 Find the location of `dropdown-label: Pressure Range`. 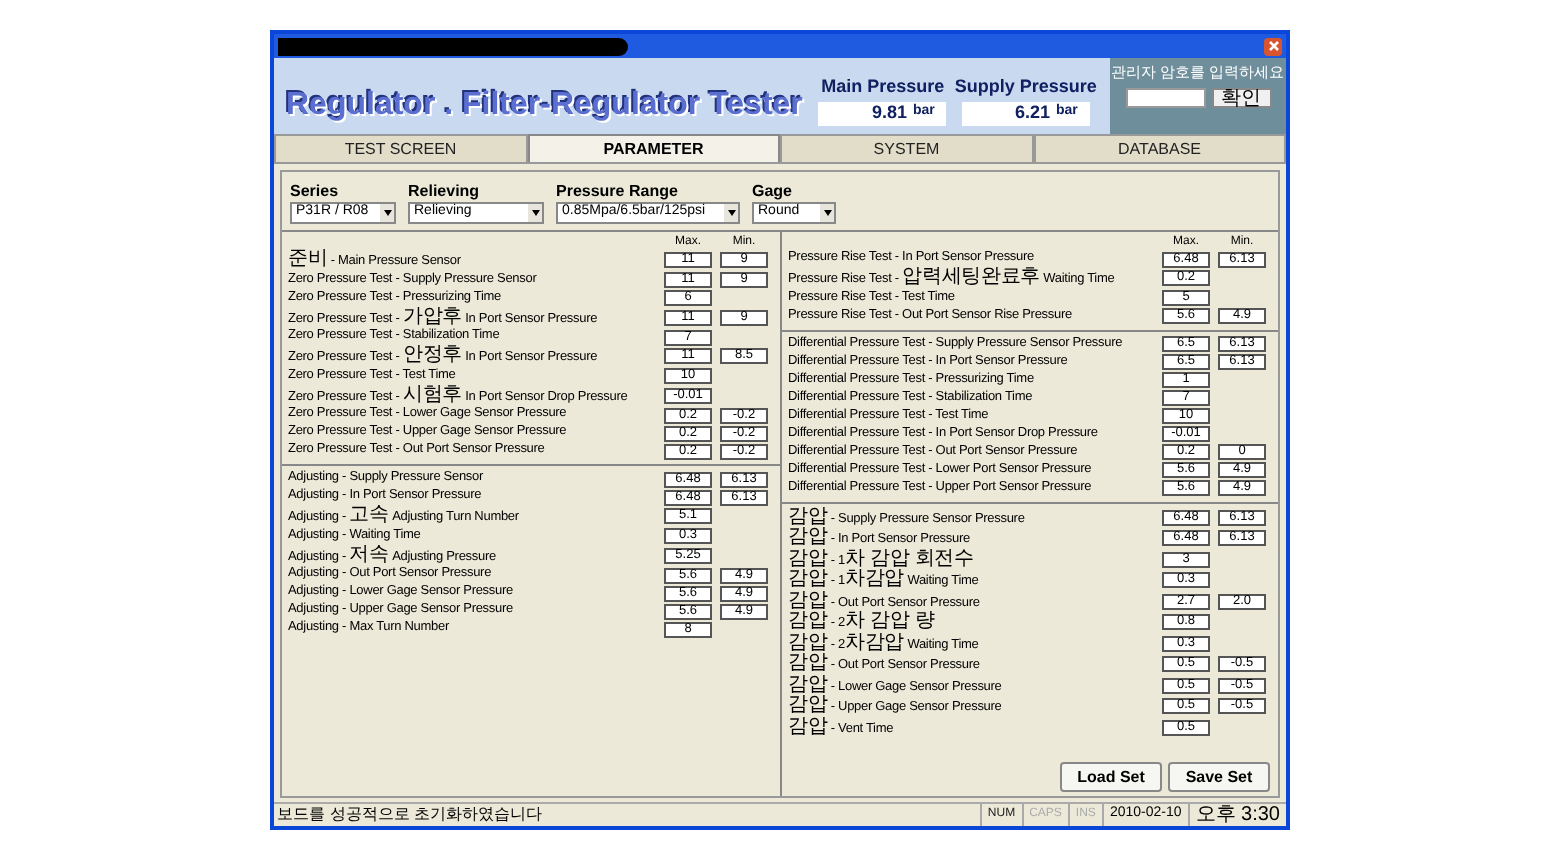

dropdown-label: Pressure Range is located at coordinates (618, 192).